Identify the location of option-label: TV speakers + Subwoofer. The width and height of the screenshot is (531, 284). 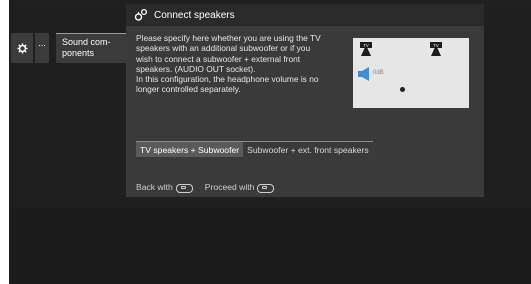
(190, 150).